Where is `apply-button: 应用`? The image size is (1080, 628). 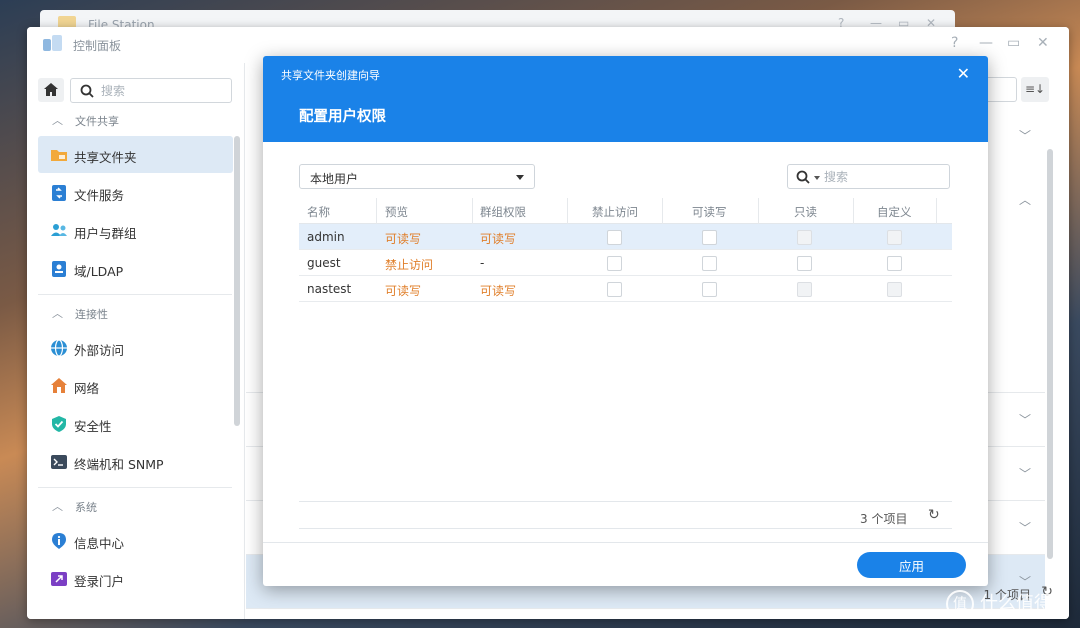 apply-button: 应用 is located at coordinates (911, 565).